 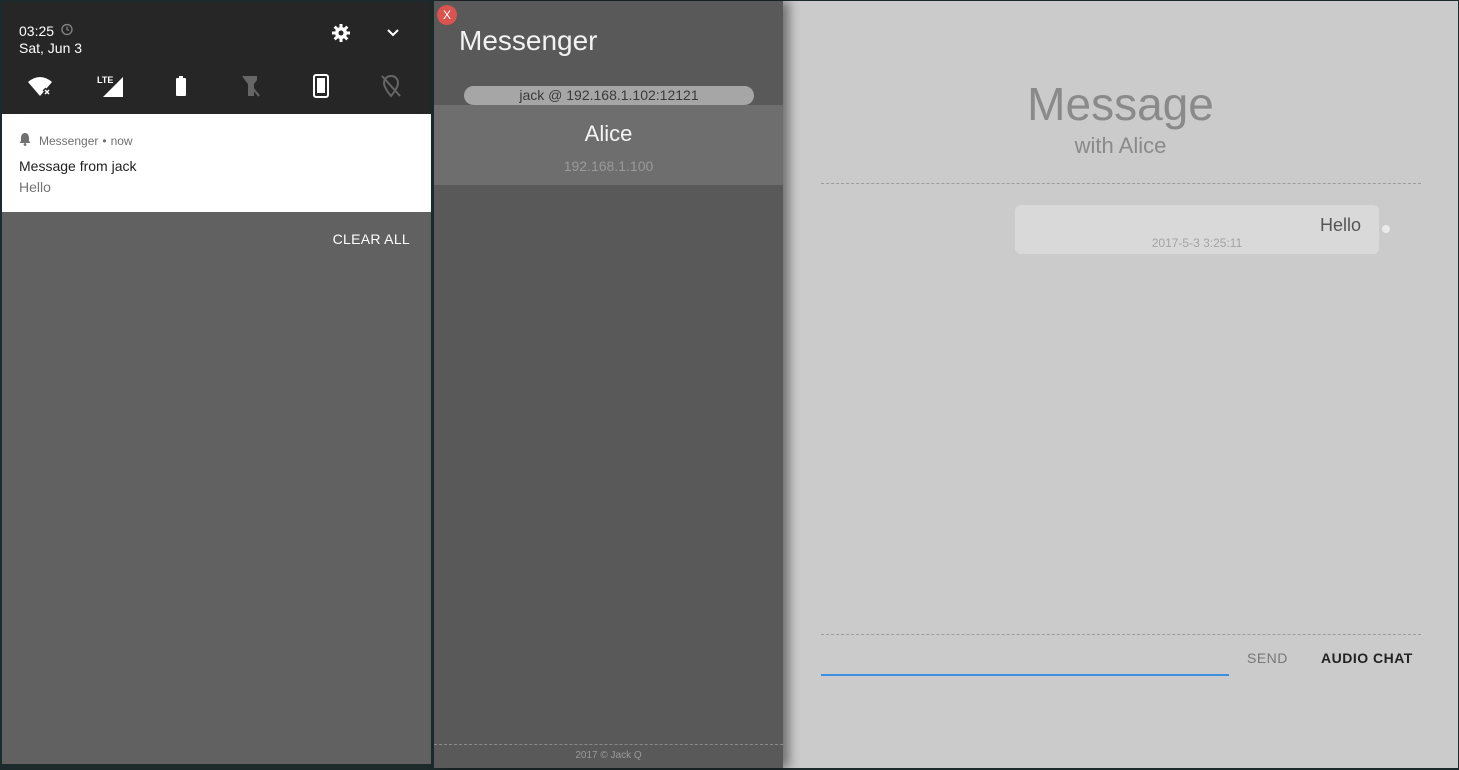 What do you see at coordinates (251, 86) in the screenshot?
I see `flashlight-off-icon` at bounding box center [251, 86].